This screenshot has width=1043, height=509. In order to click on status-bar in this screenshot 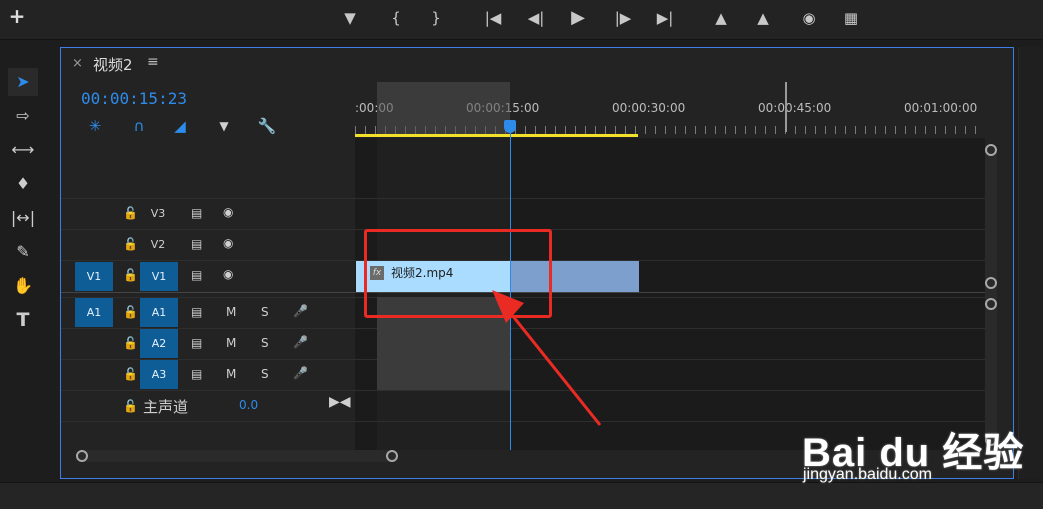, I will do `click(521, 495)`.